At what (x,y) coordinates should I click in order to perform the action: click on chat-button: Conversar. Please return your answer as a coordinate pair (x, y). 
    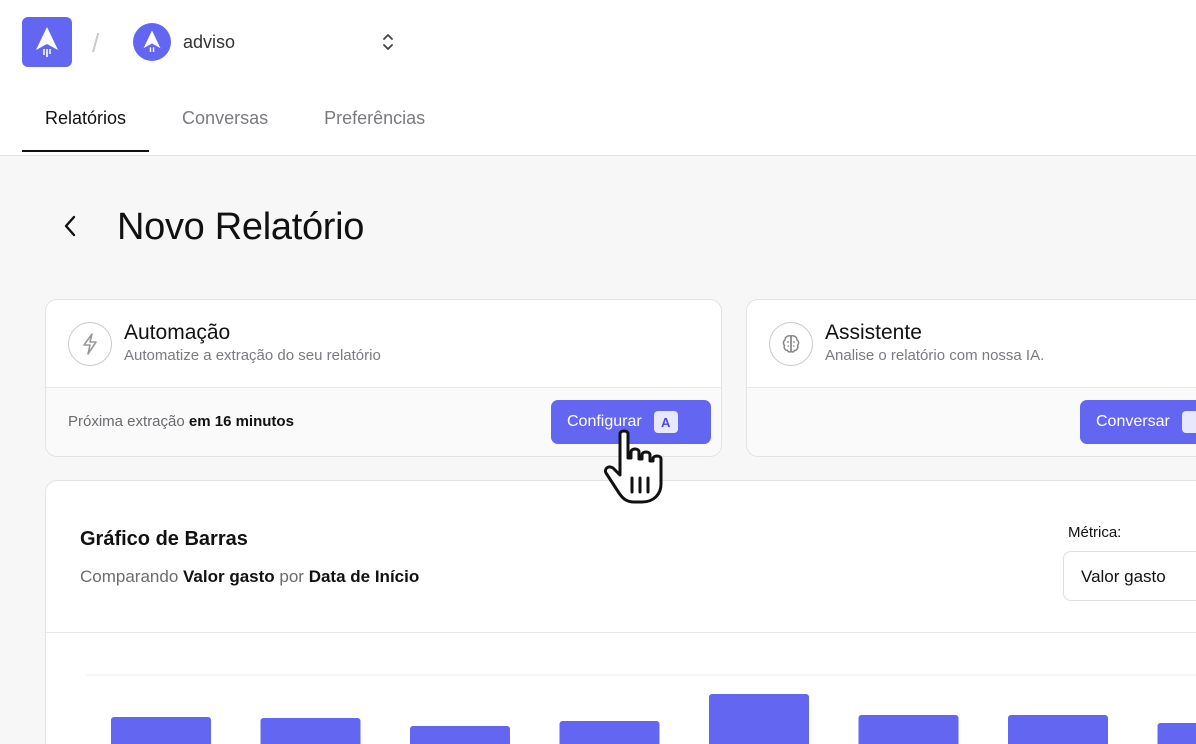
    Looking at the image, I should click on (1138, 422).